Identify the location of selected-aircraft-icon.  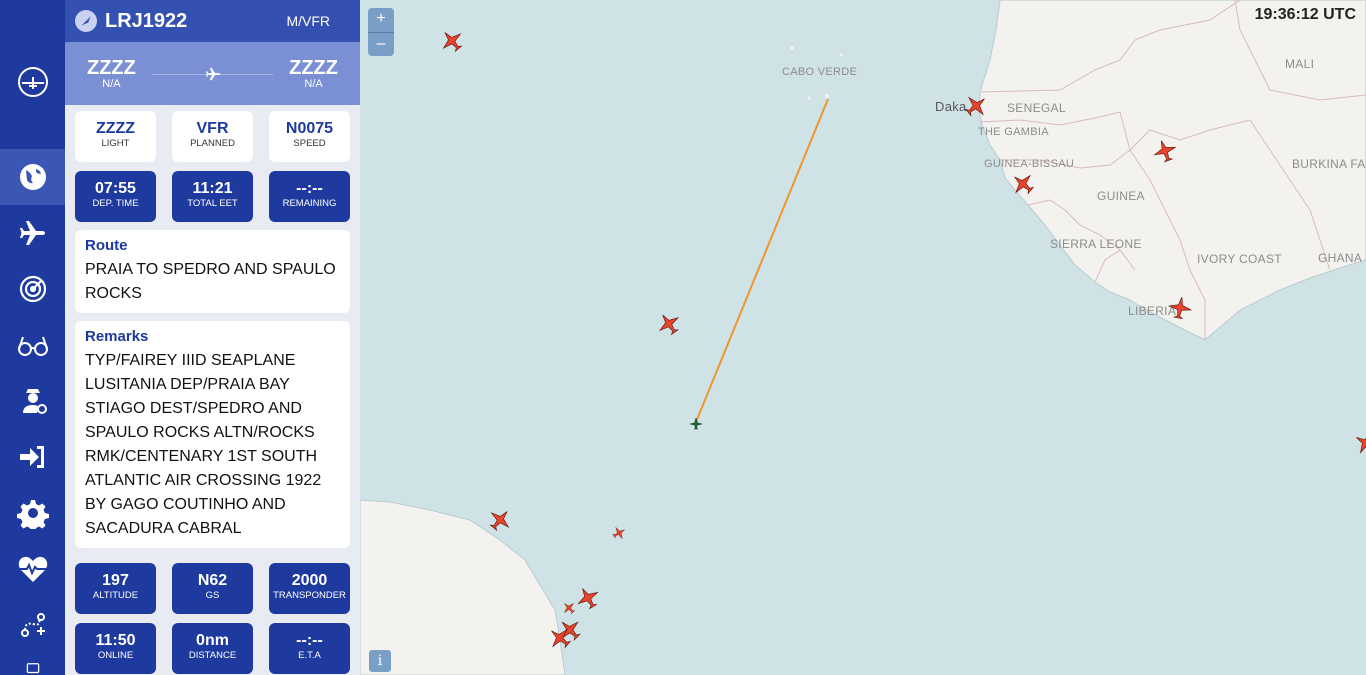
(696, 423).